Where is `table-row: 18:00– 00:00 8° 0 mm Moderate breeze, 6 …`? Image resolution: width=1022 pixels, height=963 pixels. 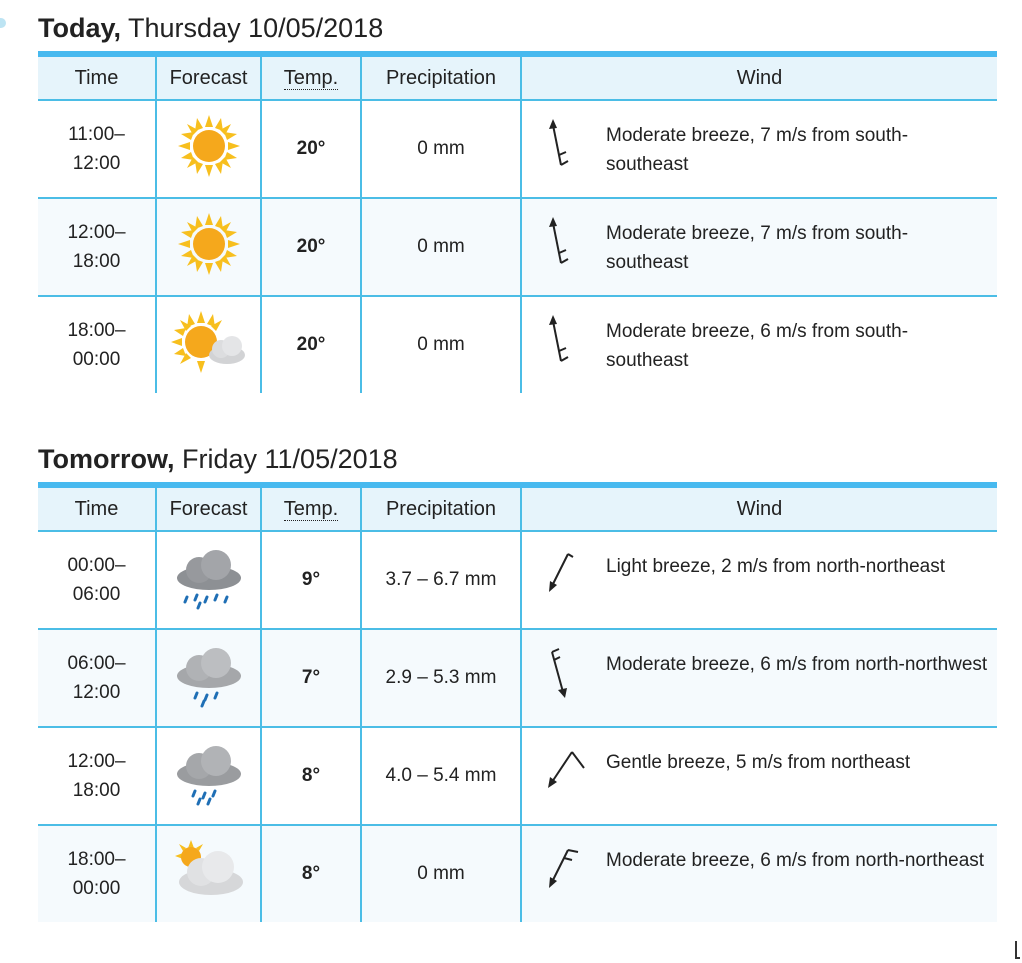
table-row: 18:00– 00:00 8° 0 mm Moderate breeze, 6 … is located at coordinates (517, 873).